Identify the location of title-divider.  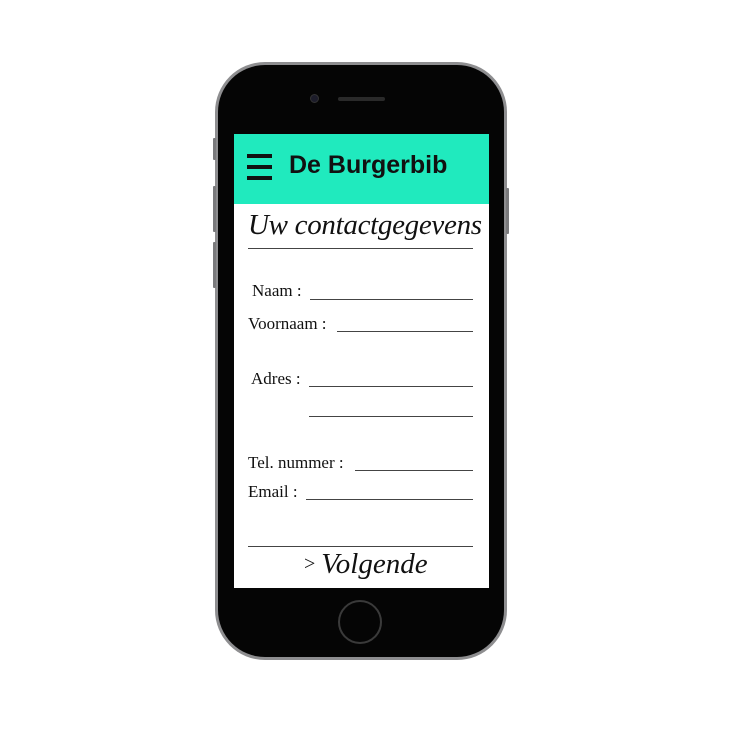
(360, 248).